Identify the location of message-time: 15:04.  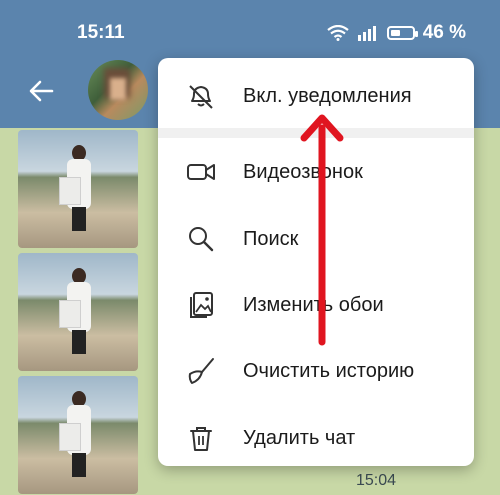
(376, 480).